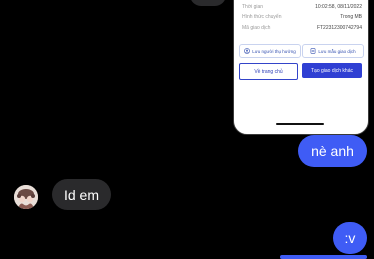 Image resolution: width=374 pixels, height=259 pixels. What do you see at coordinates (247, 51) in the screenshot?
I see `user-icon` at bounding box center [247, 51].